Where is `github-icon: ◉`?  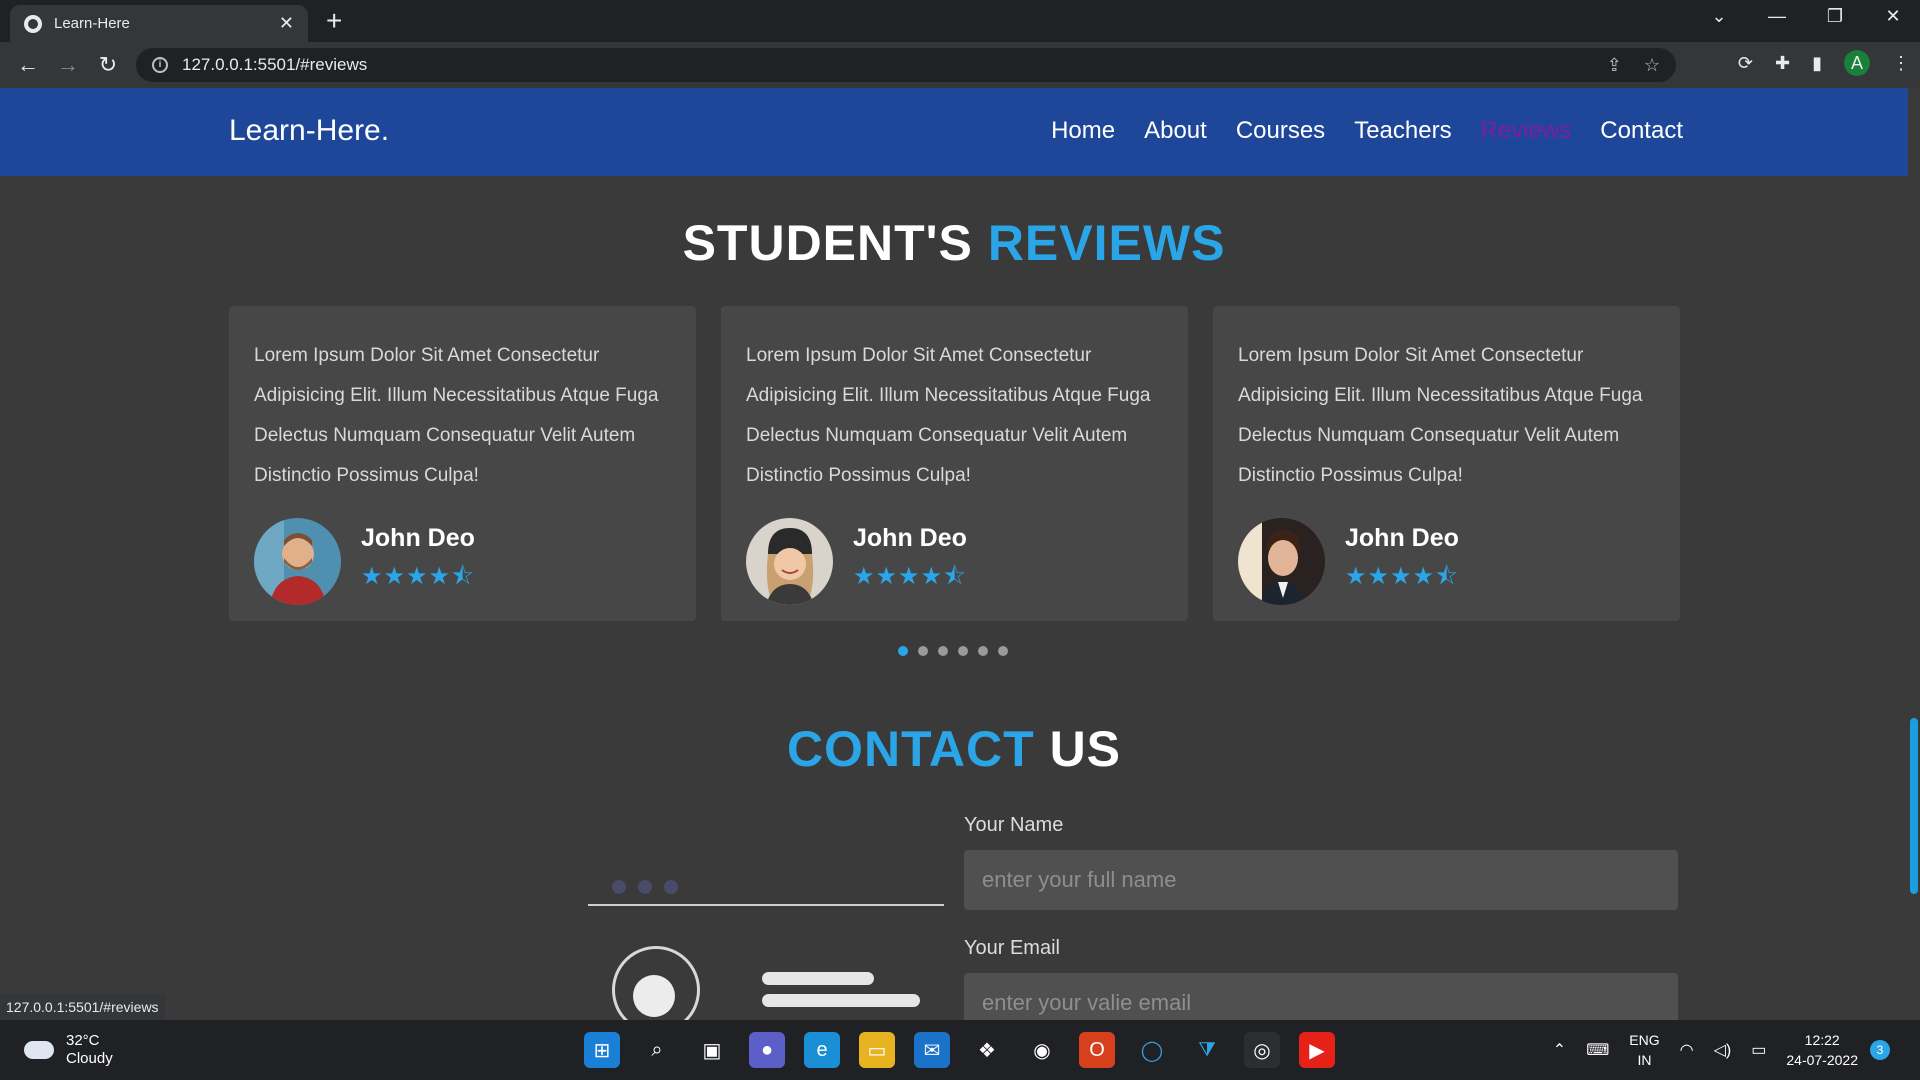
github-icon: ◉ is located at coordinates (1042, 1050).